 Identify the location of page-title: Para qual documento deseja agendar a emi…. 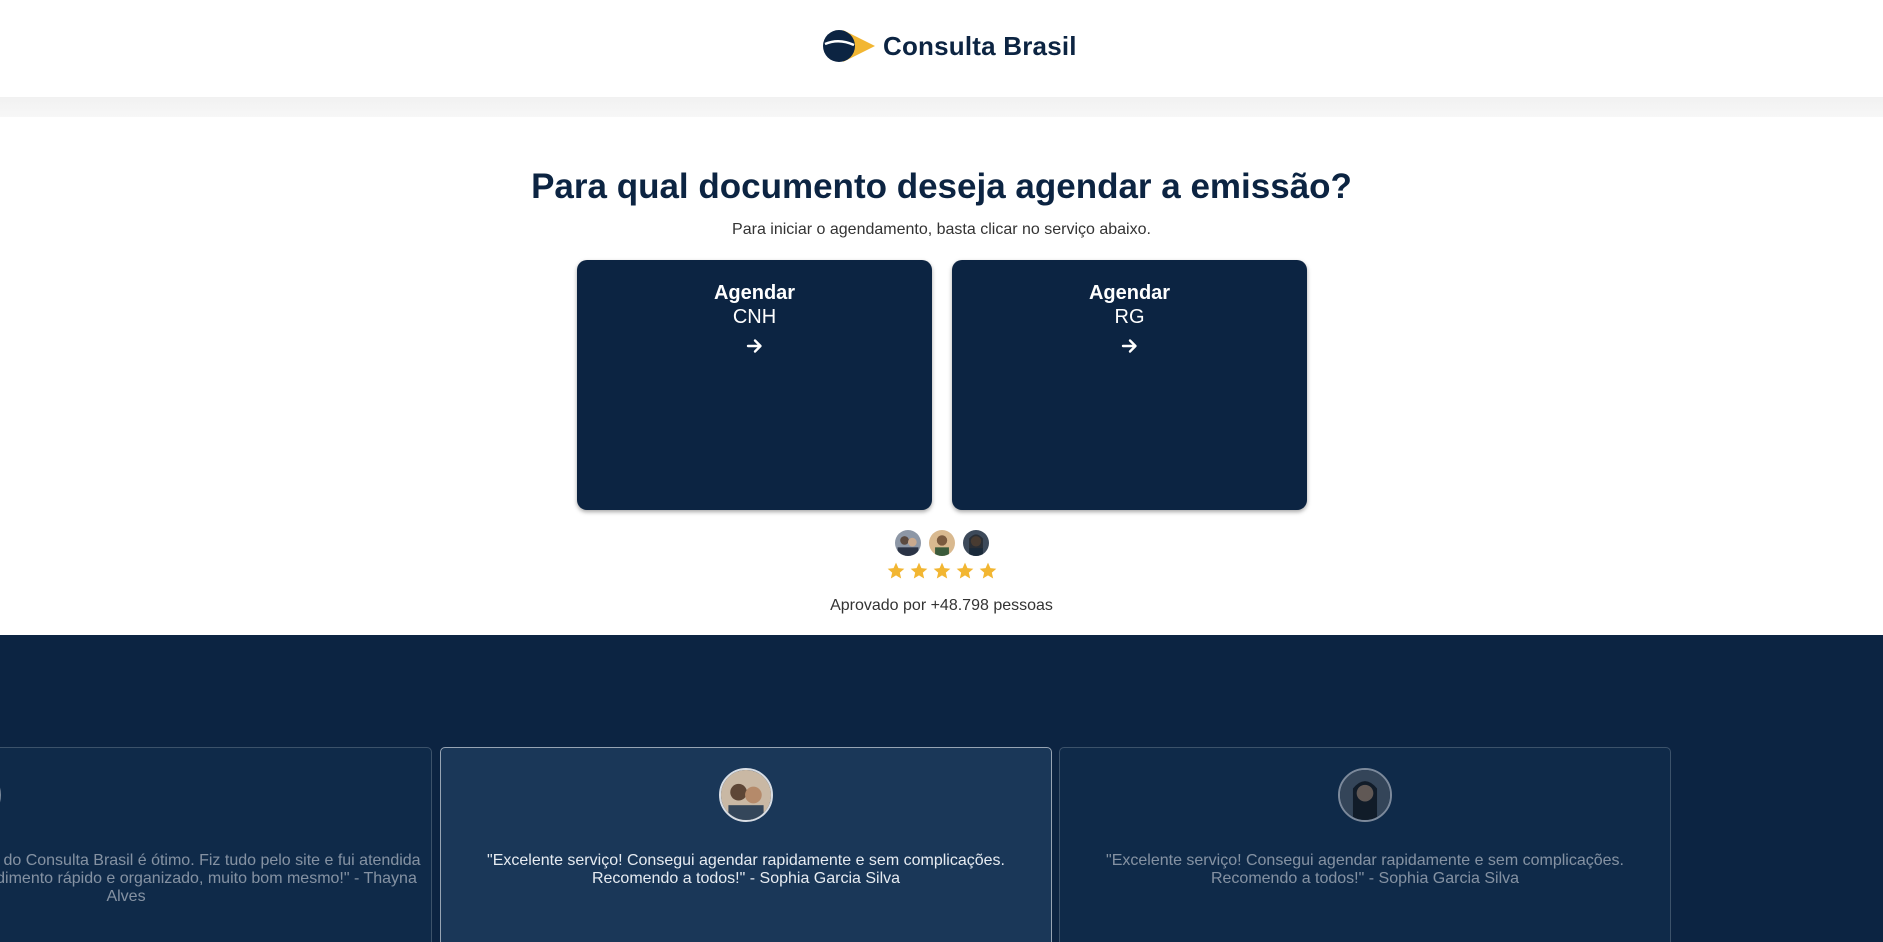
(941, 186).